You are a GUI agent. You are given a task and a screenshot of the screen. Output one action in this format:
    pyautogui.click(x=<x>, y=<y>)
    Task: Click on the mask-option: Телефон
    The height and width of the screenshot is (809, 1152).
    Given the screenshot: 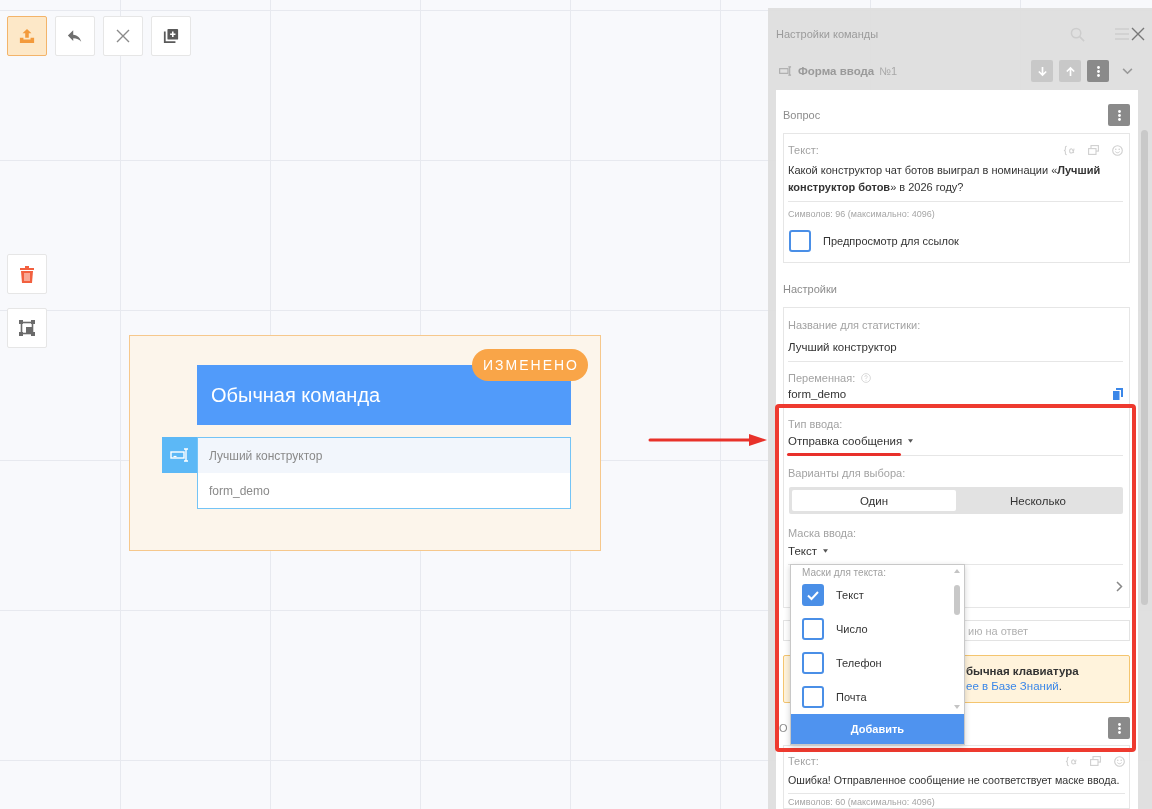 What is the action you would take?
    pyautogui.click(x=877, y=663)
    